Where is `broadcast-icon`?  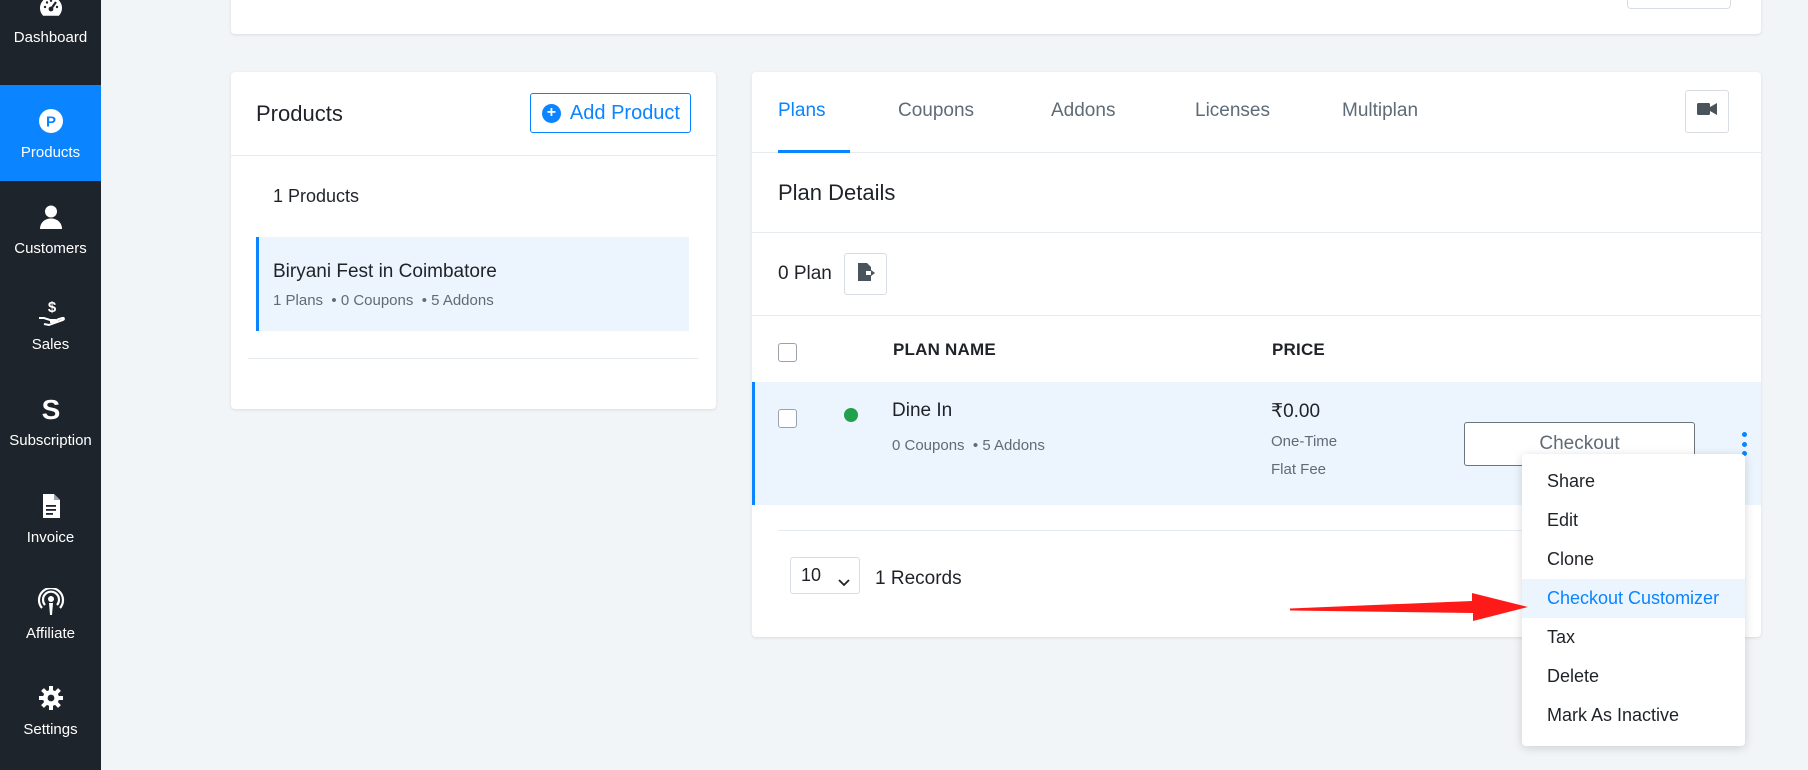 broadcast-icon is located at coordinates (51, 602).